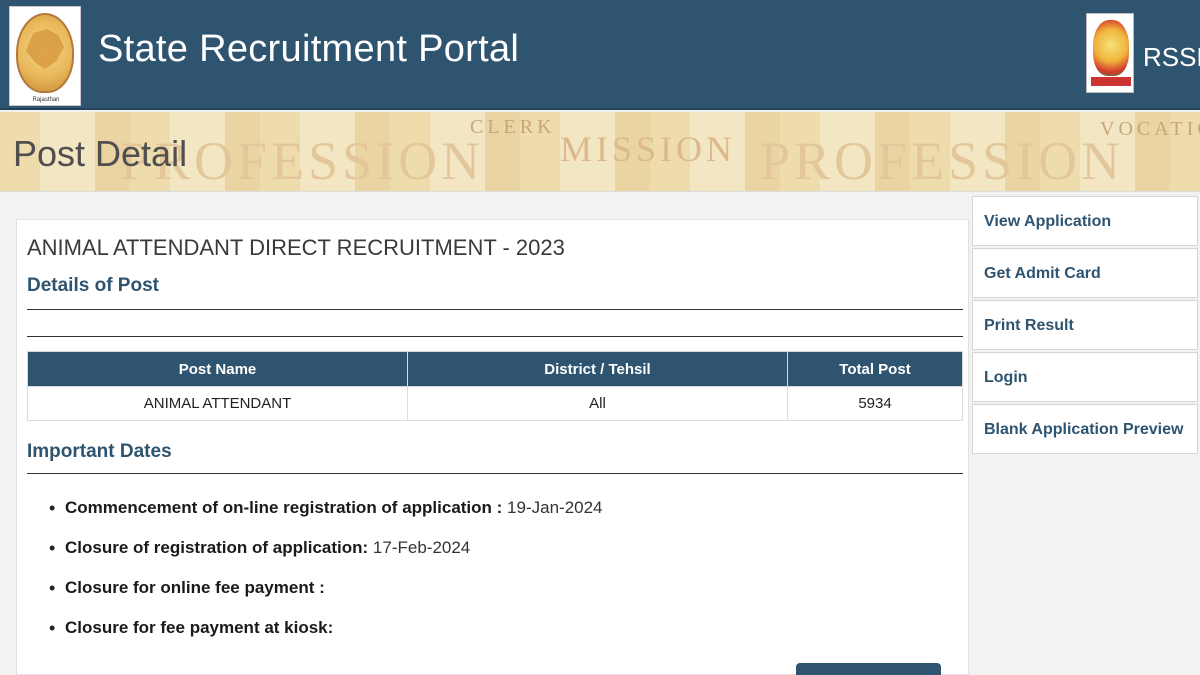  I want to click on logo-caption: Rajasthan, so click(46, 100).